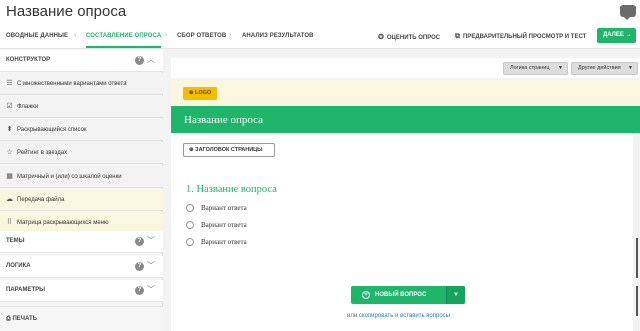 This screenshot has width=640, height=331. What do you see at coordinates (405, 119) in the screenshot?
I see `survey-title-band: Название опроса` at bounding box center [405, 119].